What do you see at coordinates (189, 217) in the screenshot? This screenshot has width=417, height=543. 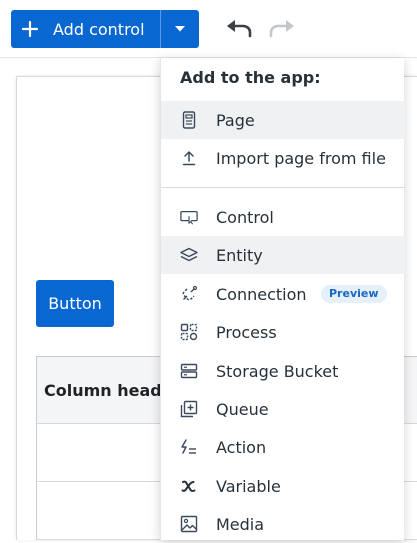 I see `control-icon` at bounding box center [189, 217].